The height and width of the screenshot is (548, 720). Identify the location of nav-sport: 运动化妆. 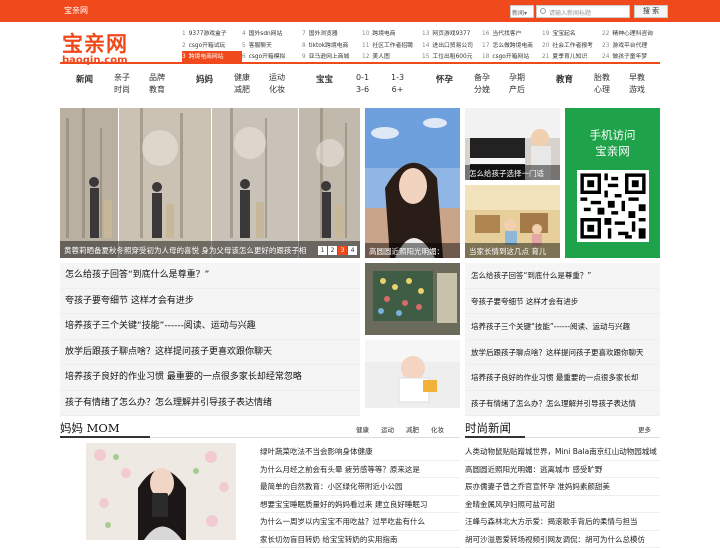
(277, 84).